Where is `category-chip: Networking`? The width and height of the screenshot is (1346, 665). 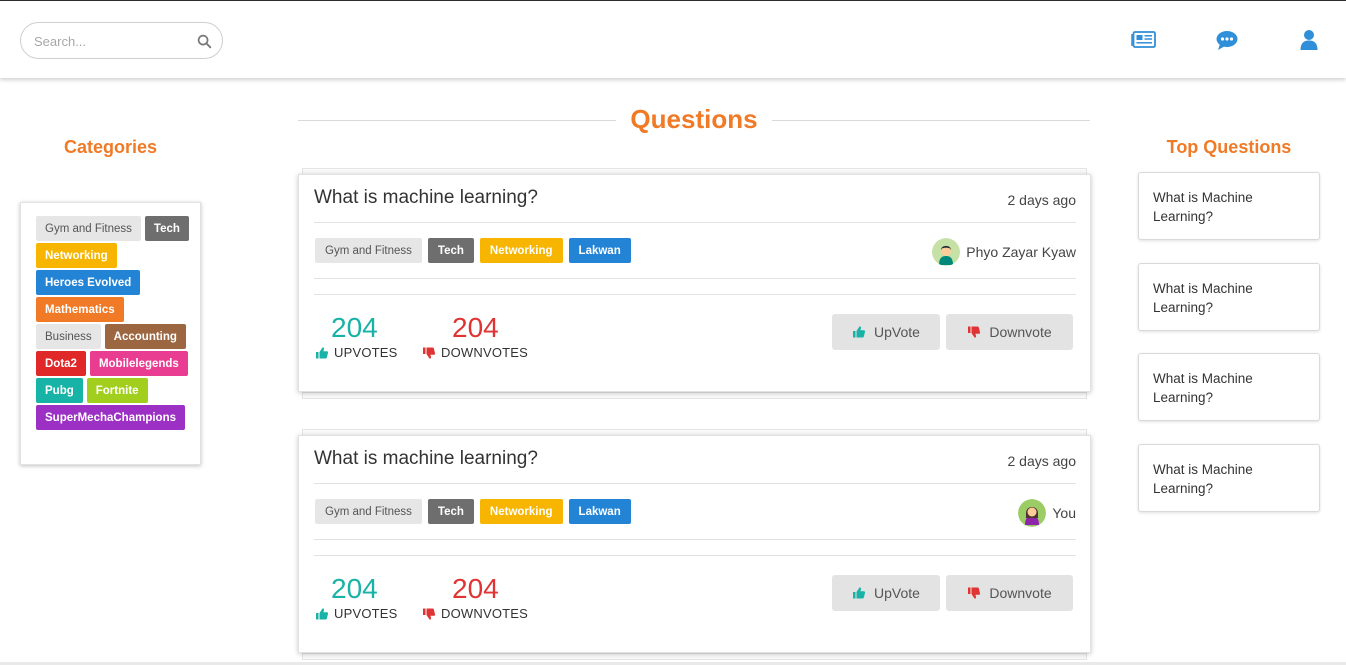 category-chip: Networking is located at coordinates (76, 255).